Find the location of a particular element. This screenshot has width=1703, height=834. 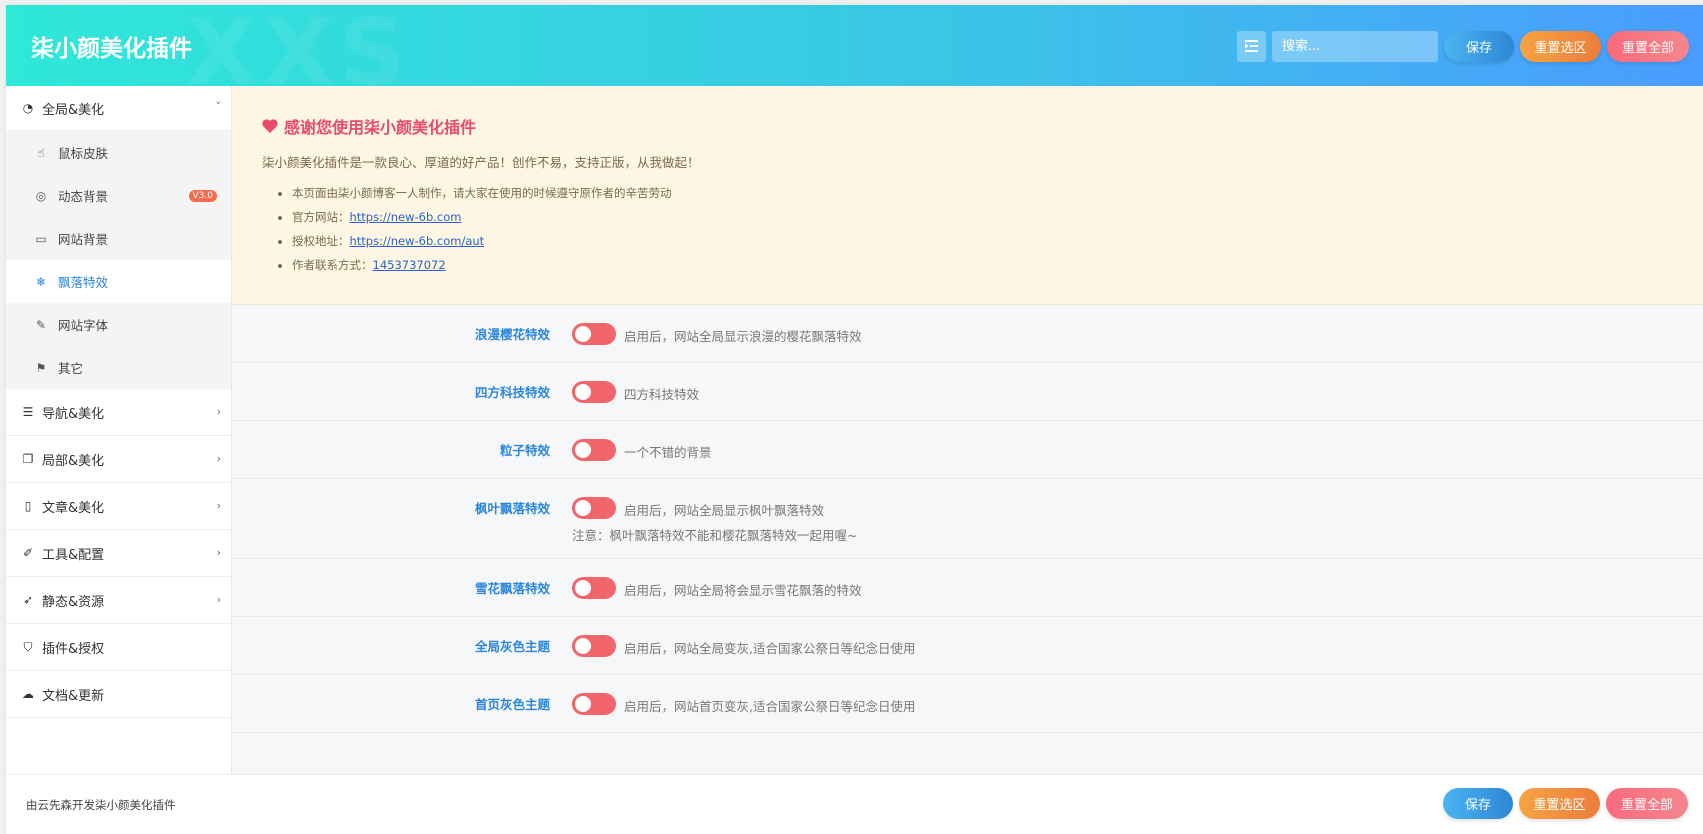

copy-icon: ❐ is located at coordinates (28, 459).